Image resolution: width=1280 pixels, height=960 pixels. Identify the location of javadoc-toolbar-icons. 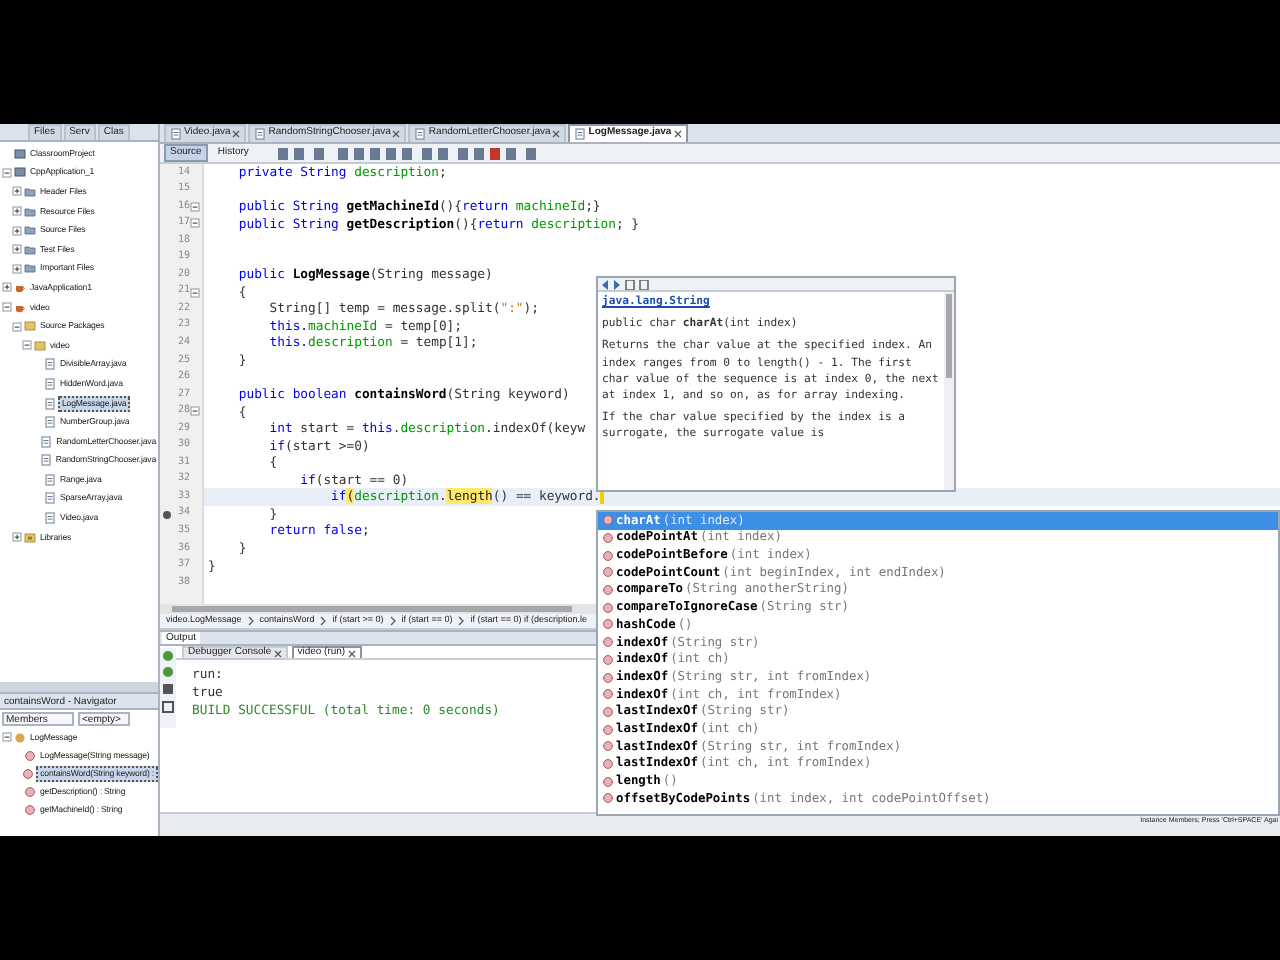
(626, 284).